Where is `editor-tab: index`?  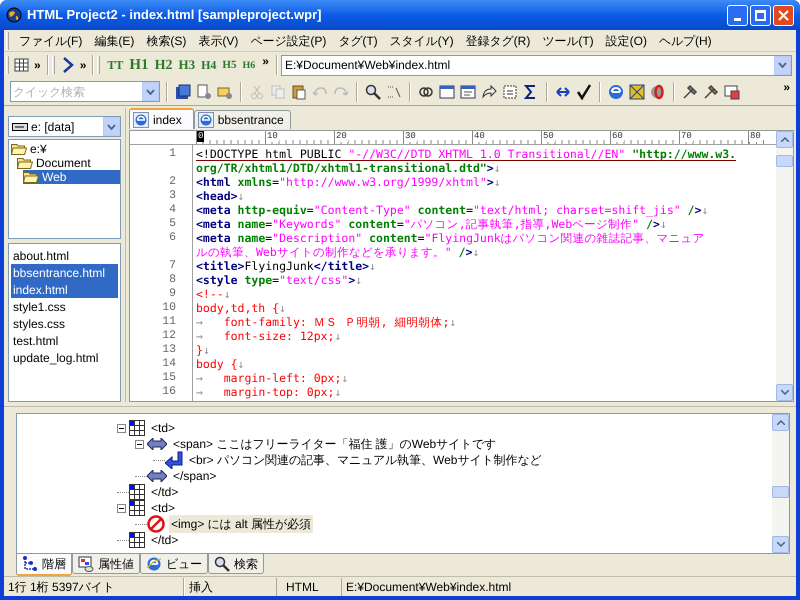 editor-tab: index is located at coordinates (161, 118).